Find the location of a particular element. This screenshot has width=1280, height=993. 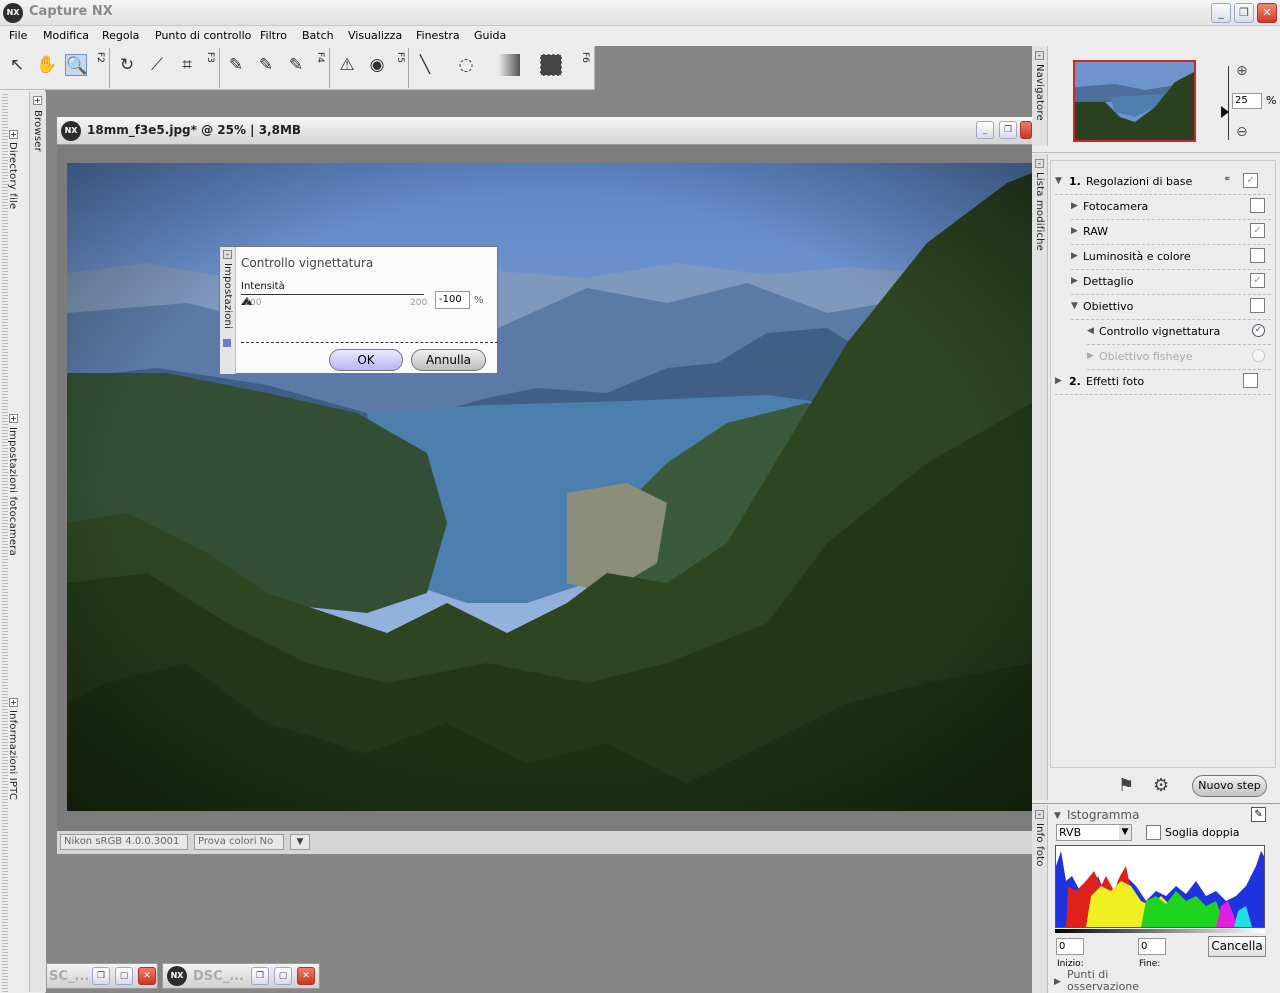

black-point-icon: ✎ is located at coordinates (236, 65).